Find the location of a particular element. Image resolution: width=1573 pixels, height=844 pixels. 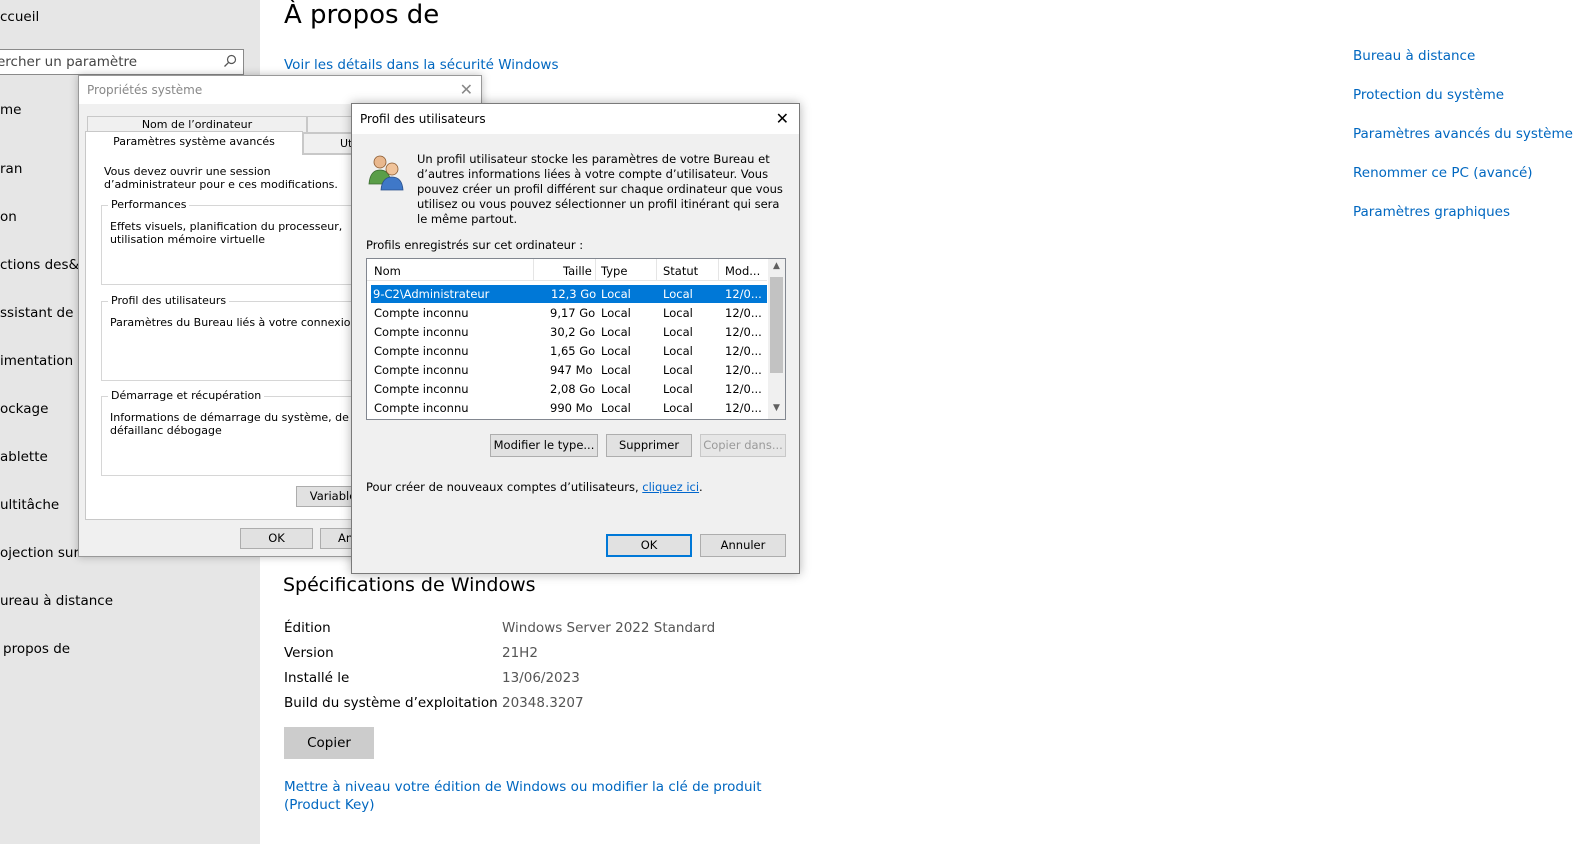

row-size: 12,3 Go is located at coordinates (574, 294).